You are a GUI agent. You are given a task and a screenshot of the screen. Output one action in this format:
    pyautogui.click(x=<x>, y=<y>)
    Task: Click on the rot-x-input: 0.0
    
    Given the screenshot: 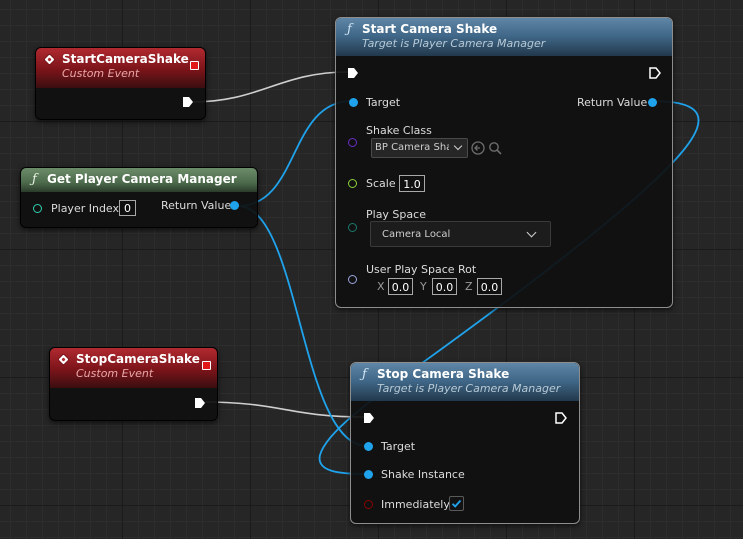 What is the action you would take?
    pyautogui.click(x=400, y=286)
    